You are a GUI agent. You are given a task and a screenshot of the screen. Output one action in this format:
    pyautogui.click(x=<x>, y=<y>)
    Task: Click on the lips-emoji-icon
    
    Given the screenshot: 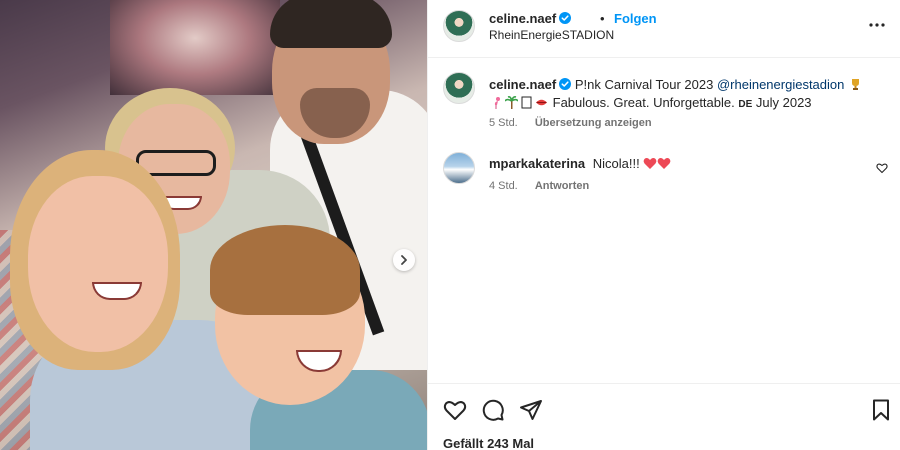 What is the action you would take?
    pyautogui.click(x=541, y=102)
    